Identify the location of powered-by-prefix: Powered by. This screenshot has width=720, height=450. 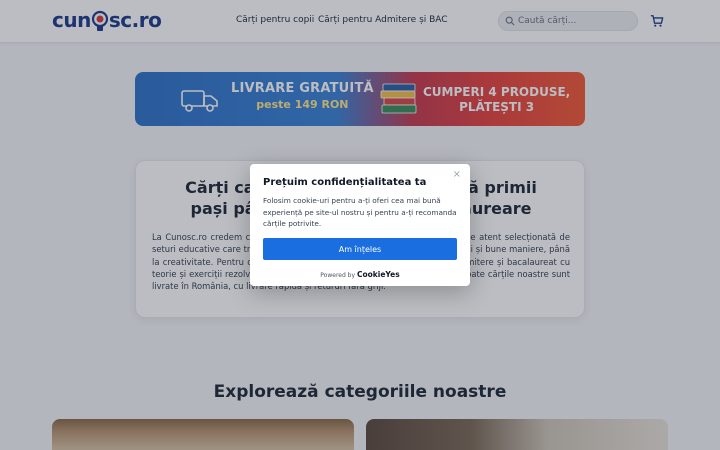
(338, 275).